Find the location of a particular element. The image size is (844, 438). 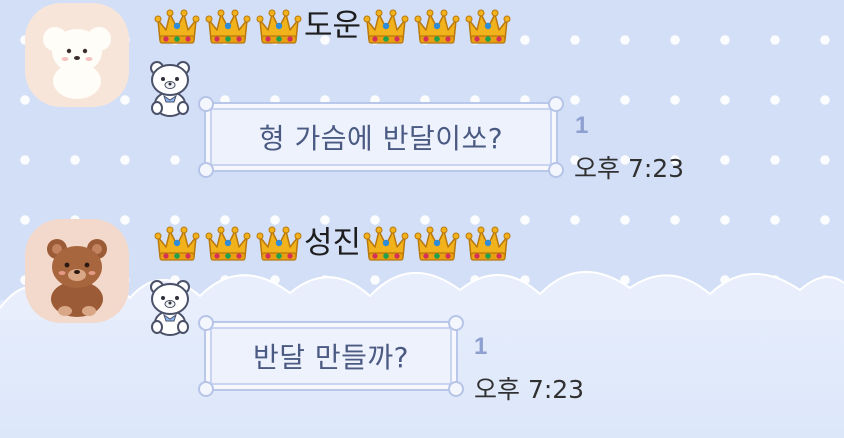

message-text: 형 가슴에 반달이쏘? is located at coordinates (381, 138).